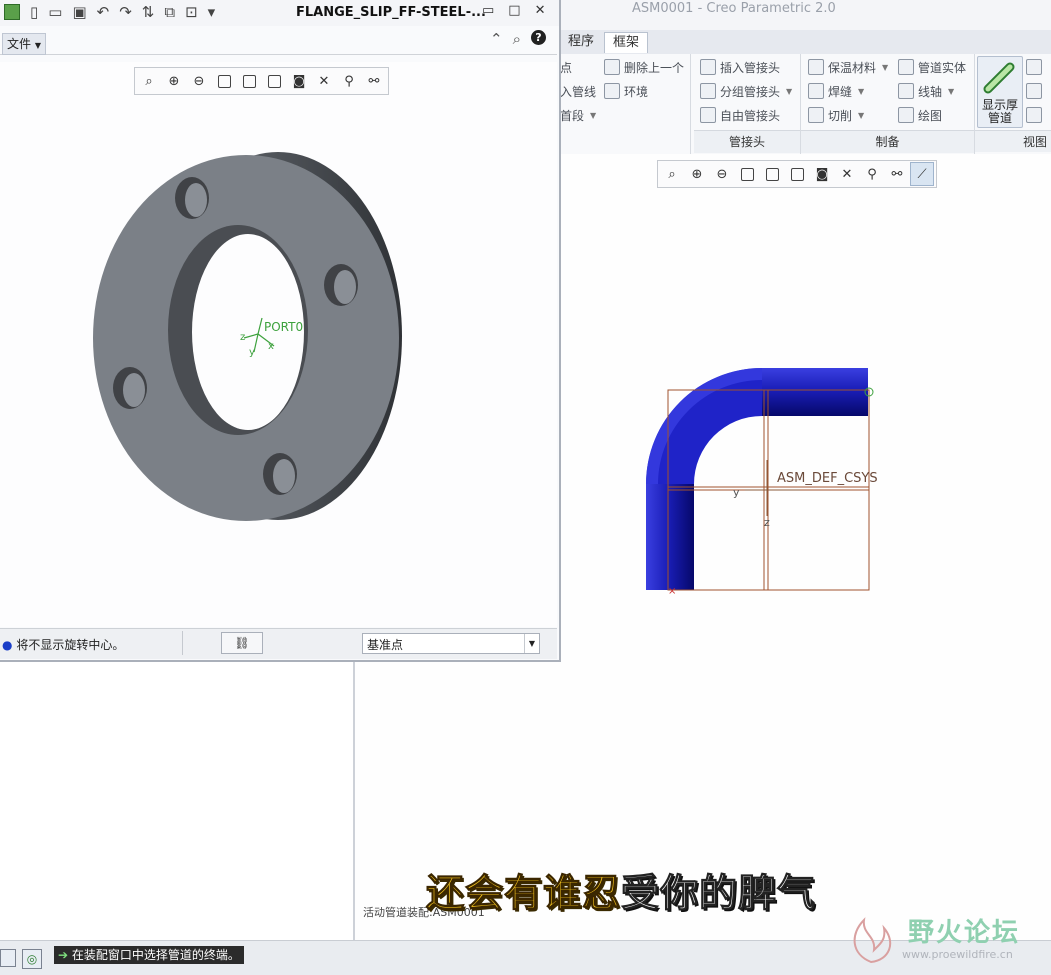  What do you see at coordinates (708, 91) in the screenshot?
I see `group-fitting-icon` at bounding box center [708, 91].